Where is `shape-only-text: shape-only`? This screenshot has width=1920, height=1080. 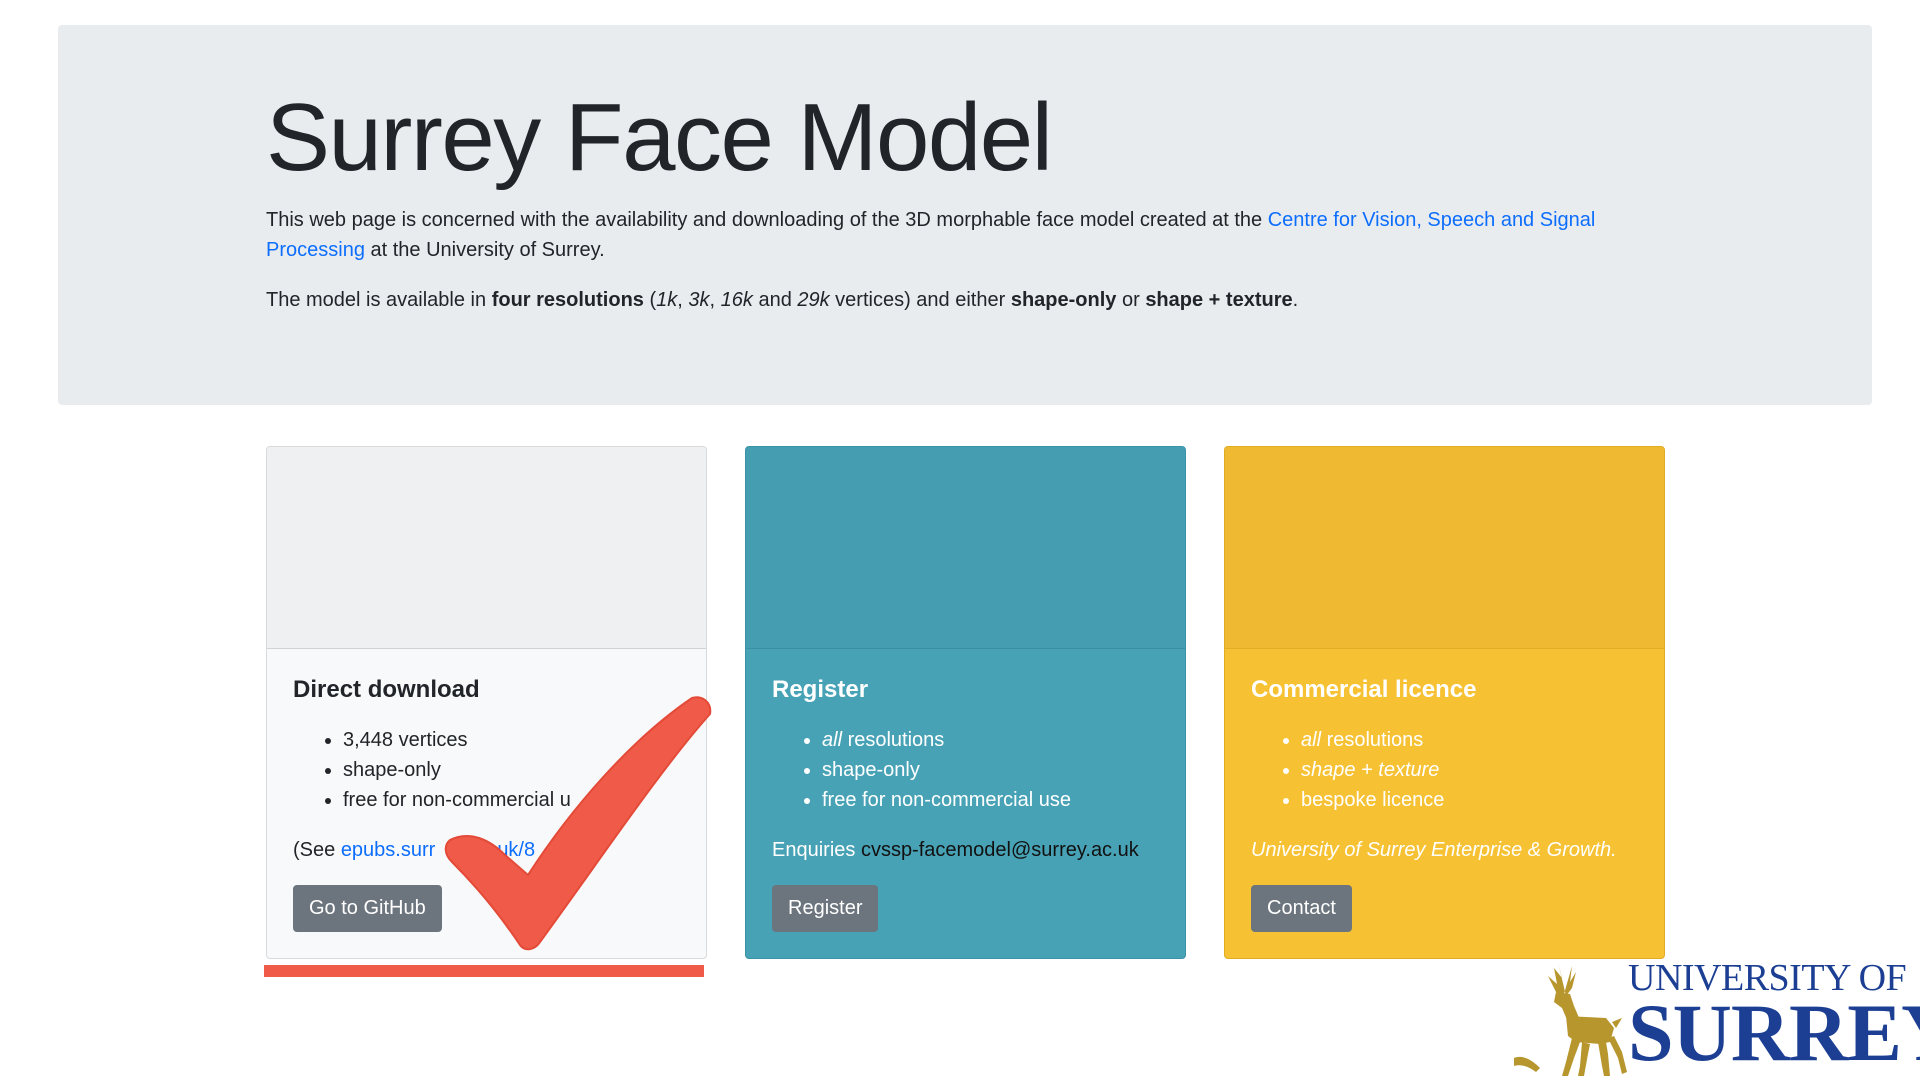 shape-only-text: shape-only is located at coordinates (1063, 300).